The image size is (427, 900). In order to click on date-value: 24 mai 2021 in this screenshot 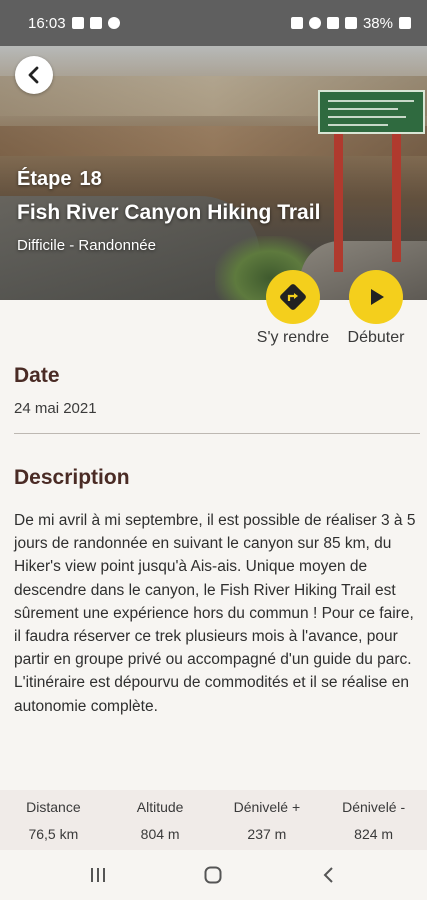, I will do `click(55, 408)`.